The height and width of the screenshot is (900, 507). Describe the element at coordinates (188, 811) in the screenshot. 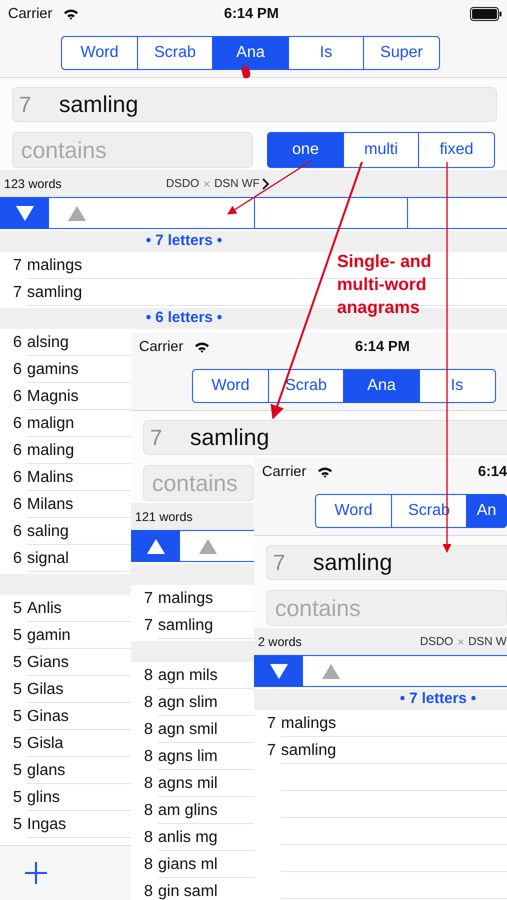

I see `list-word: am glins` at that location.